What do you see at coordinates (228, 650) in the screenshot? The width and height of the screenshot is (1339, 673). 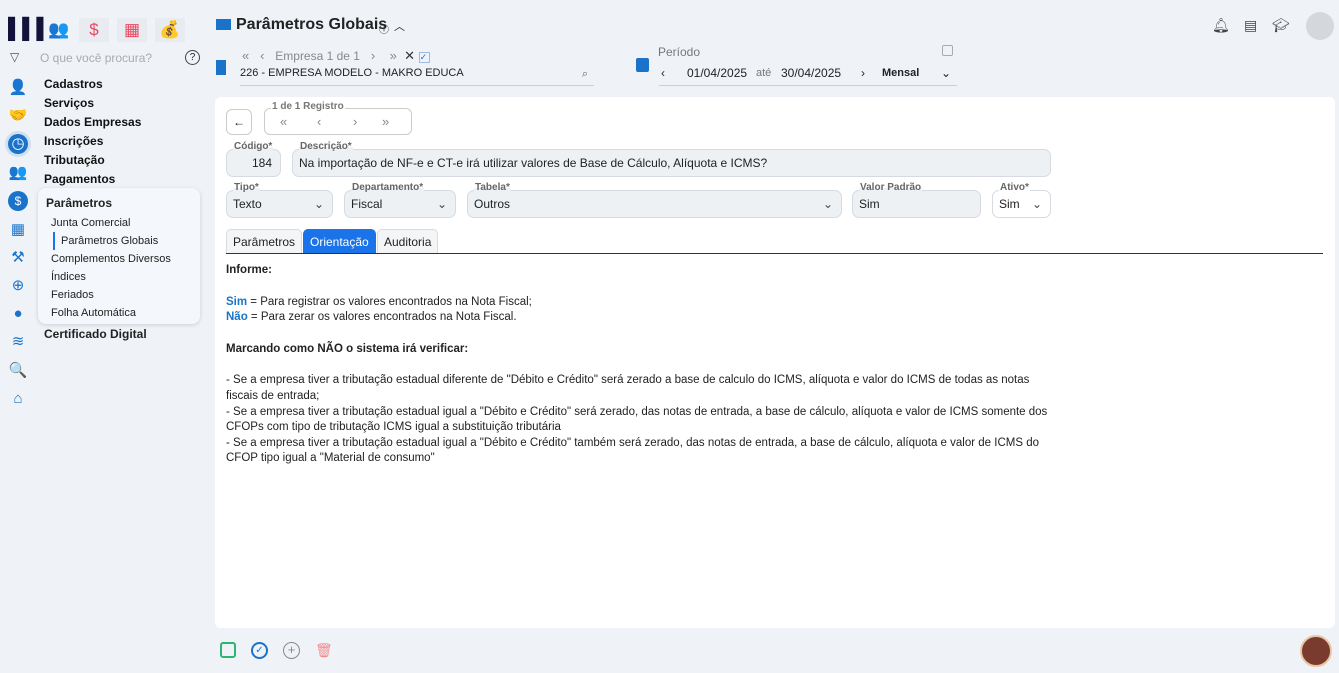 I see `save-icon` at bounding box center [228, 650].